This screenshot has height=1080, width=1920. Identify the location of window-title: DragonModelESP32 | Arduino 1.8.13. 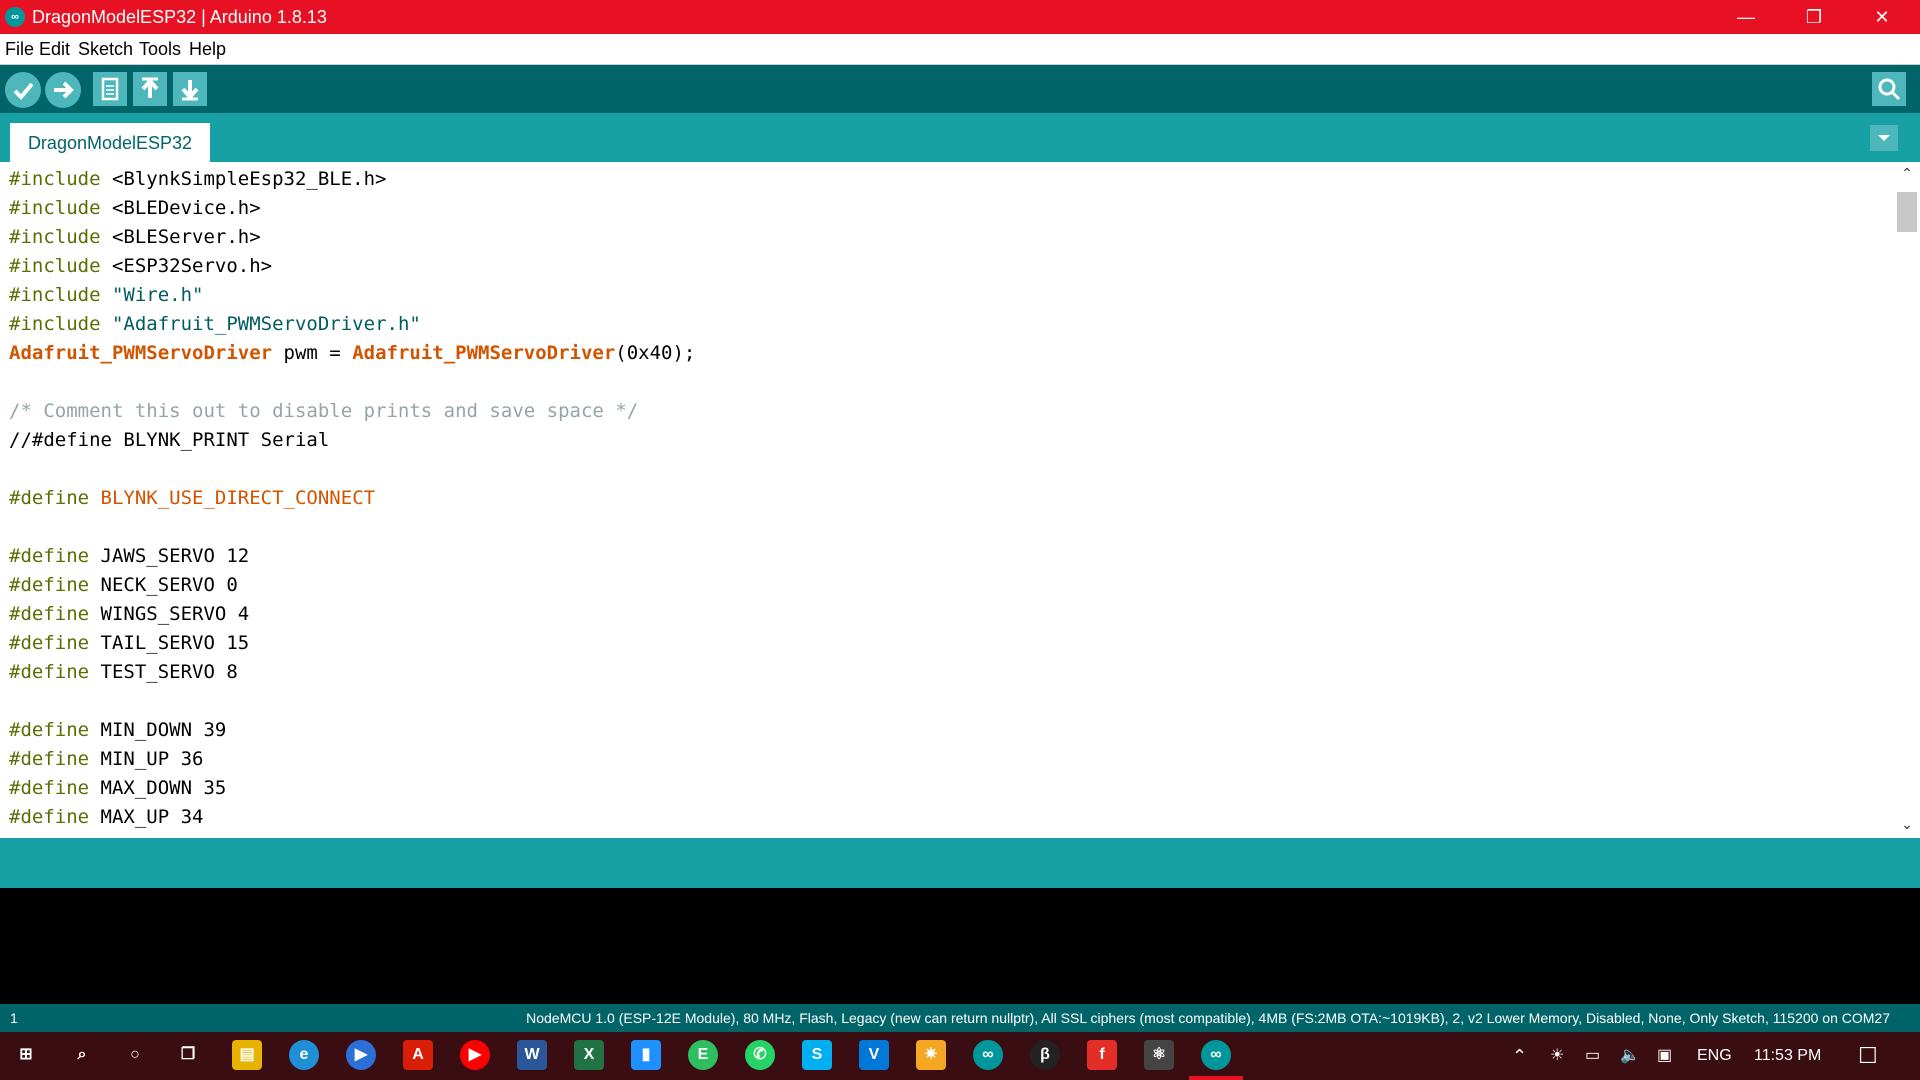
(179, 17).